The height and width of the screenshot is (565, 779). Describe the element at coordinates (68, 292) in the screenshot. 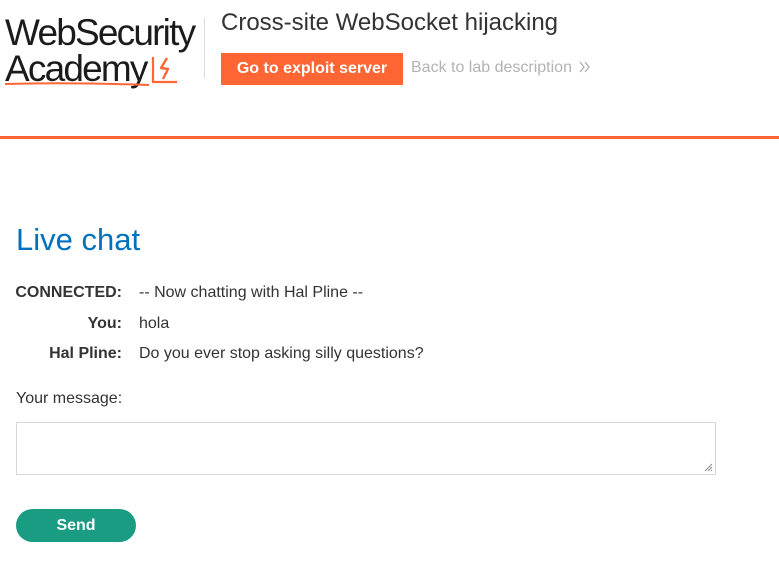

I see `chat-sender: CONNECTED:` at that location.